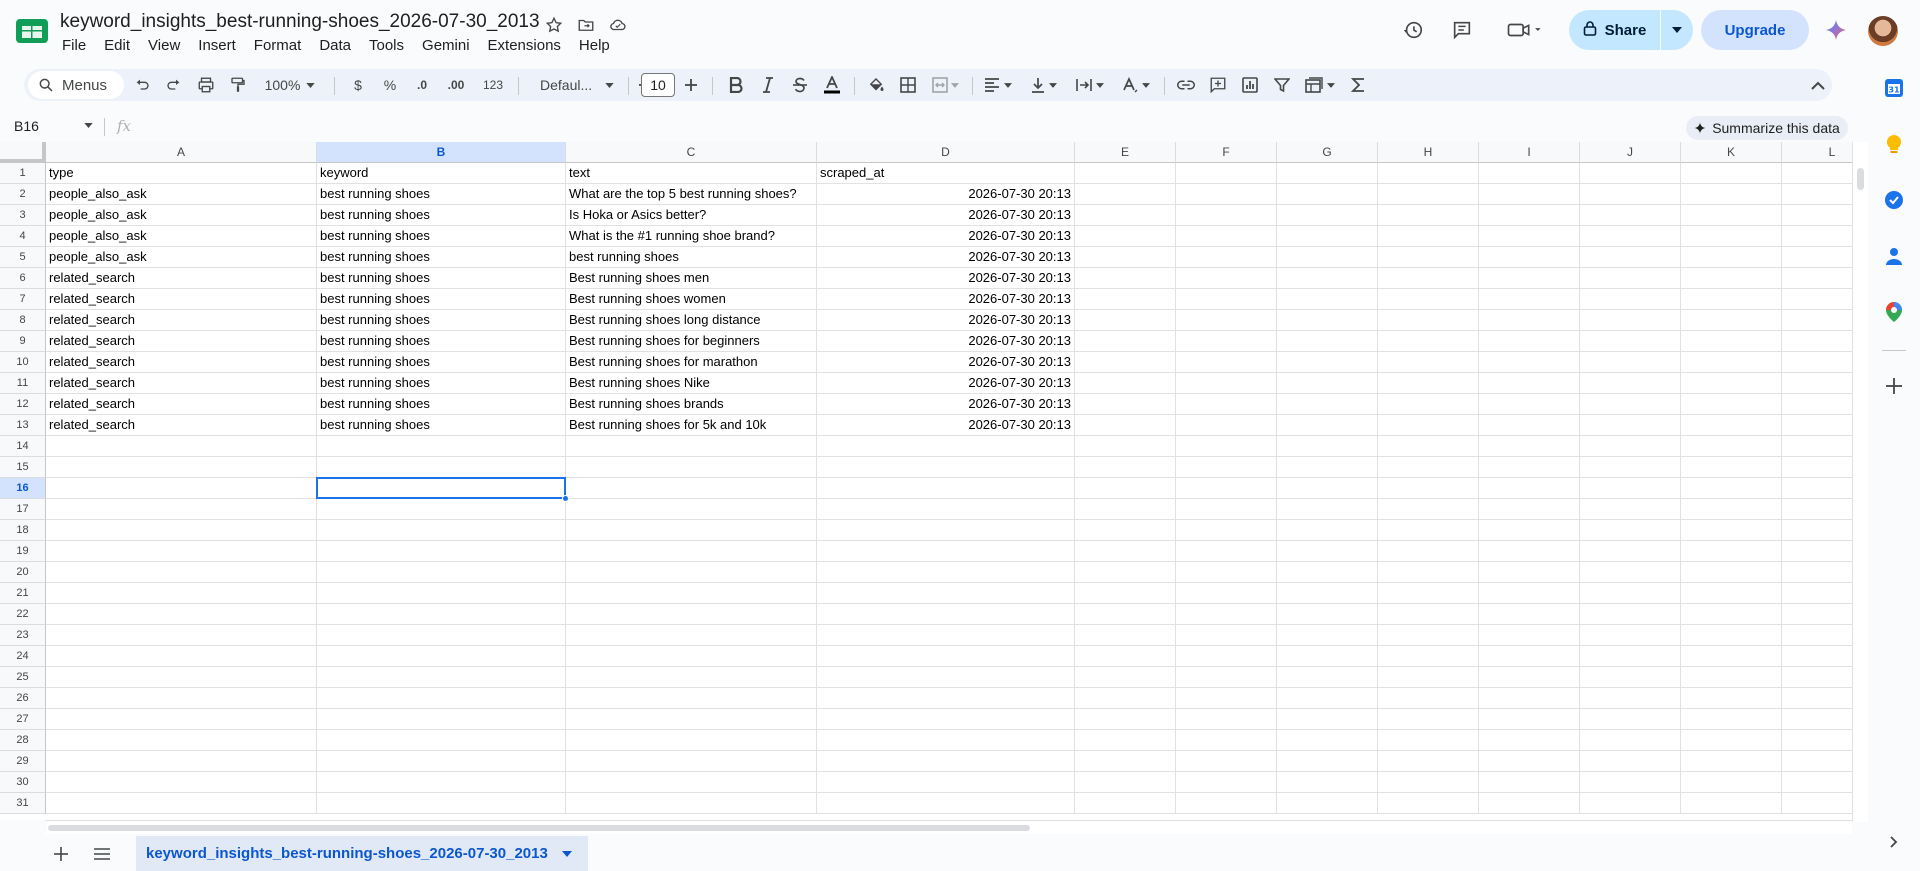 The height and width of the screenshot is (871, 1920). I want to click on vertical-scroll-thumb, so click(1860, 179).